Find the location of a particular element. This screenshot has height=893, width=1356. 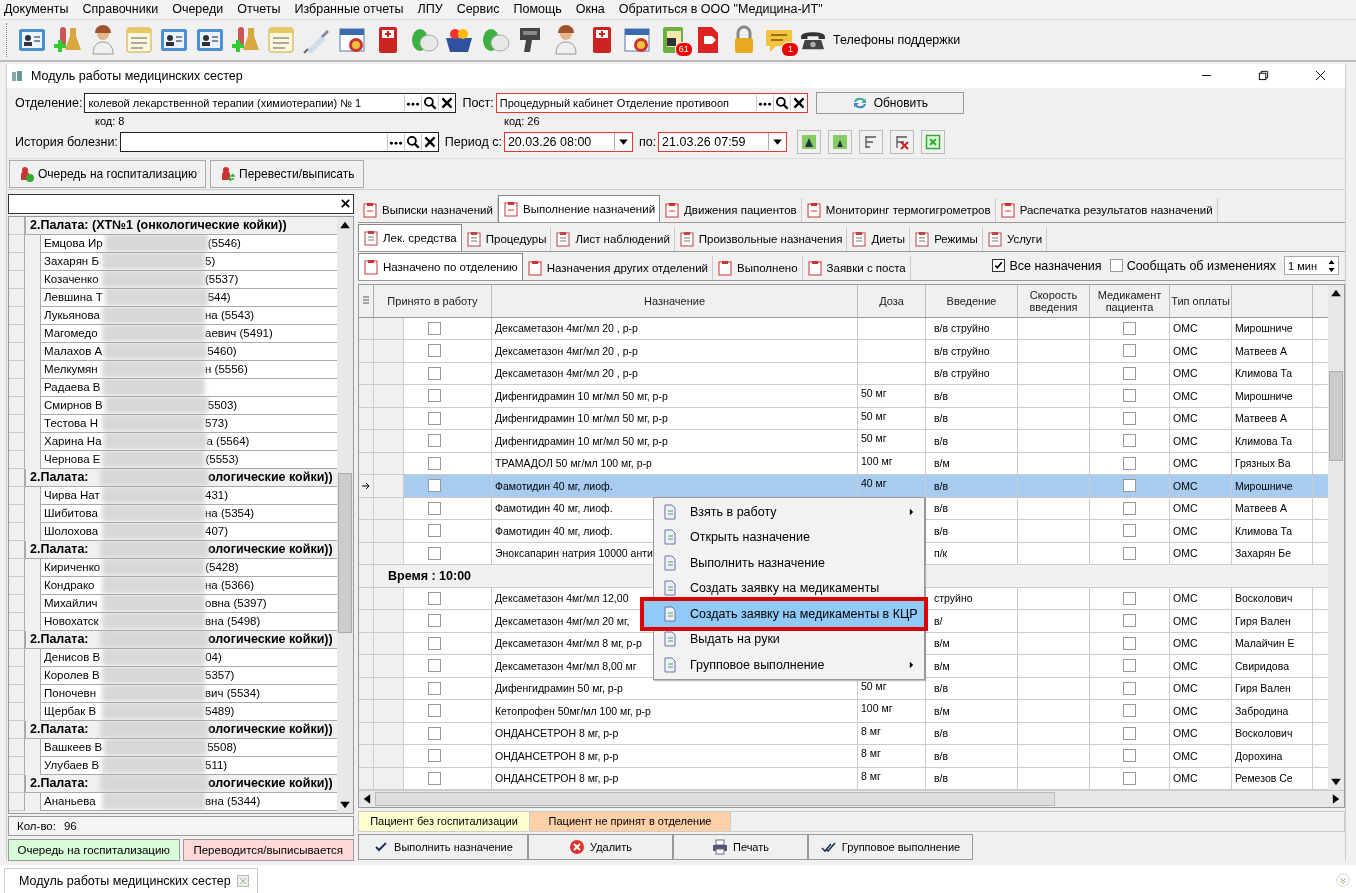

close-icon is located at coordinates (1320, 76).